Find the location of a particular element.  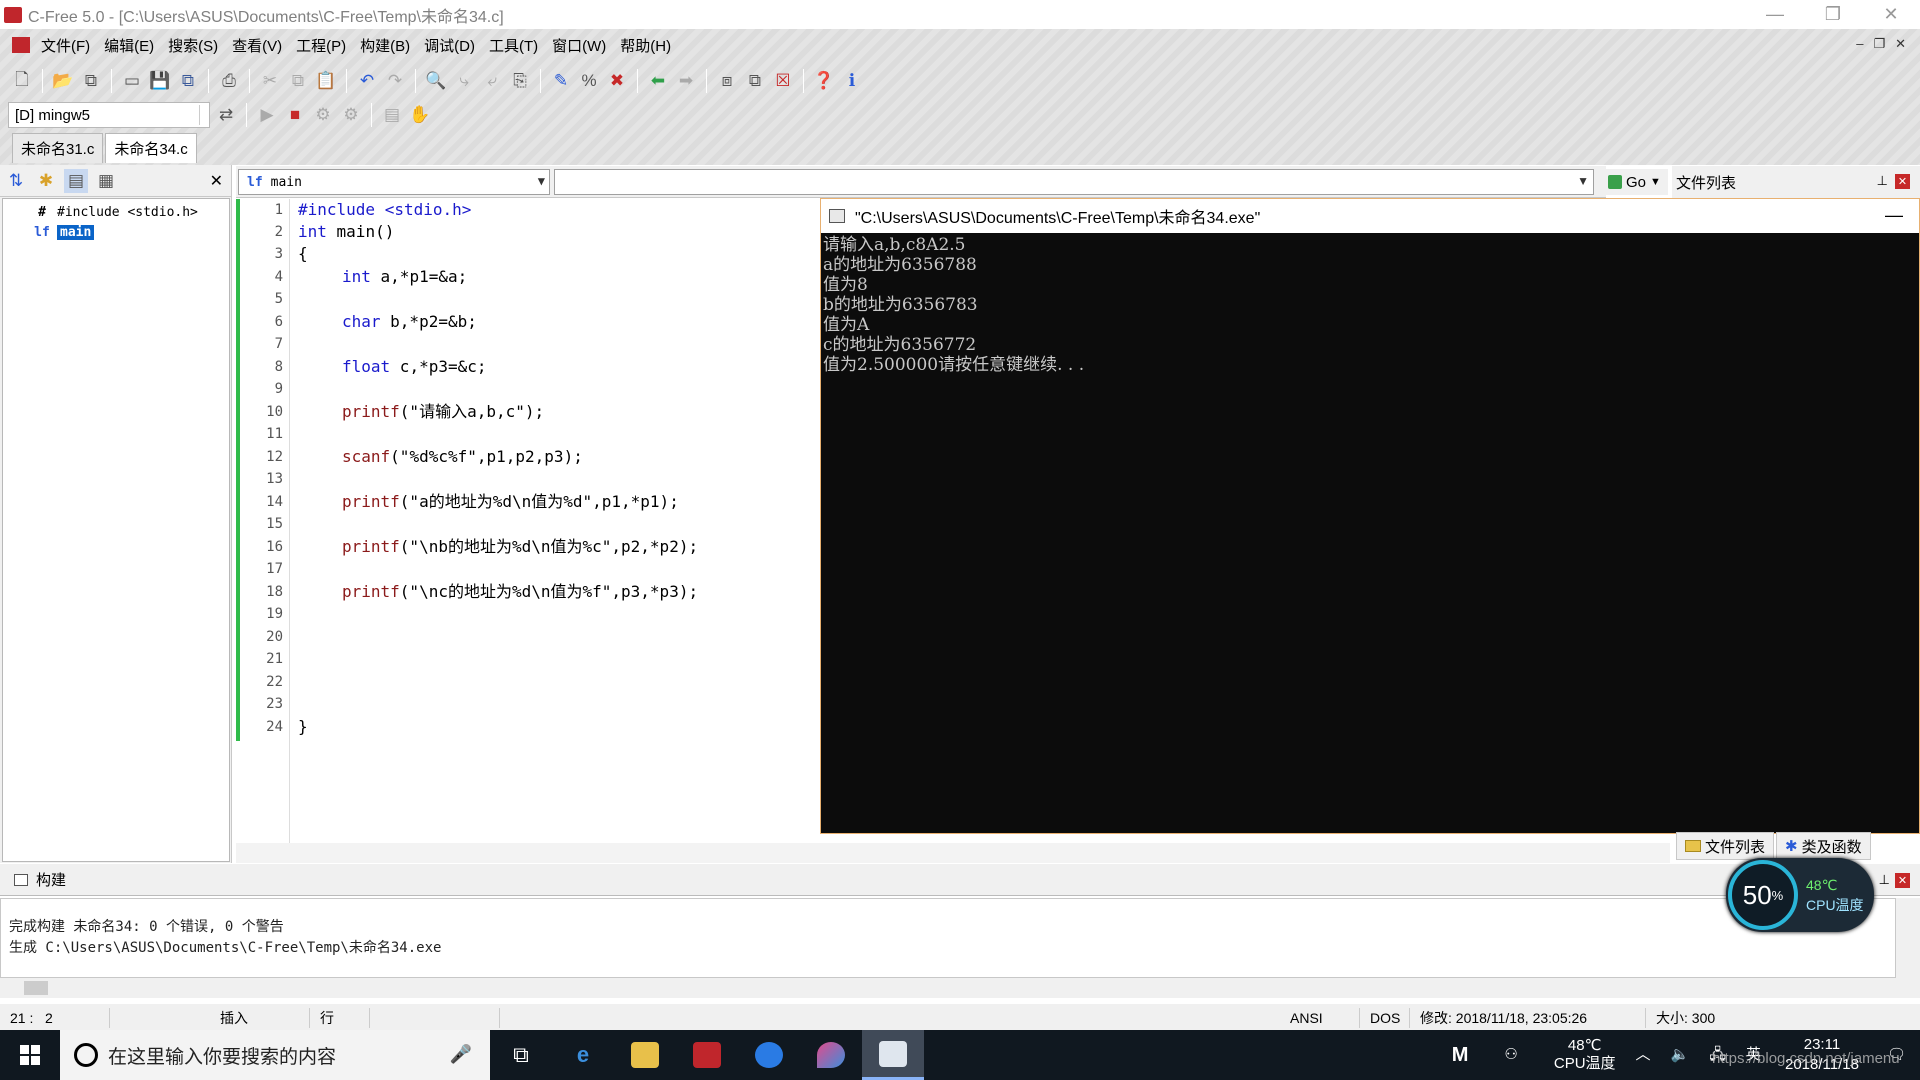

bookmark-icon: % is located at coordinates (589, 81).